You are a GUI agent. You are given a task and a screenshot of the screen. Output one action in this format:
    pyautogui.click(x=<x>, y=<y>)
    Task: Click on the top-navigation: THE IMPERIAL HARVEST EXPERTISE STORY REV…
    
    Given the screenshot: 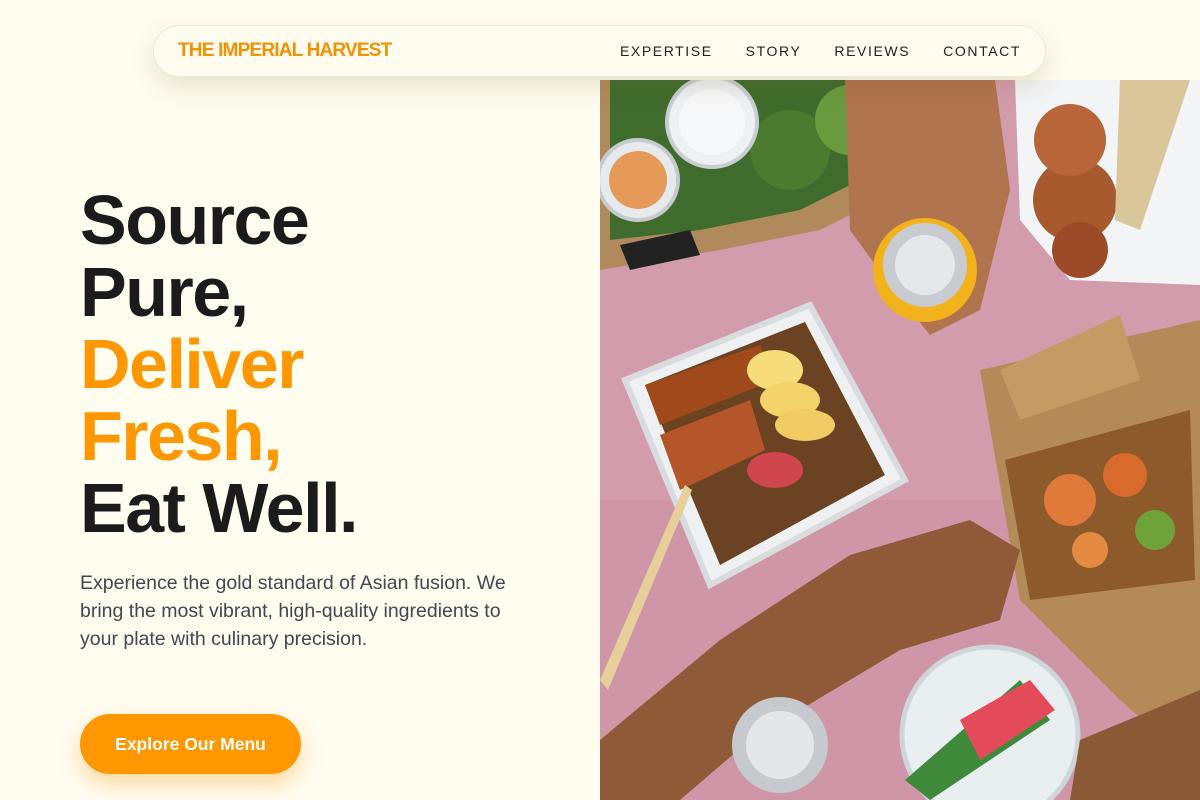 What is the action you would take?
    pyautogui.click(x=599, y=51)
    